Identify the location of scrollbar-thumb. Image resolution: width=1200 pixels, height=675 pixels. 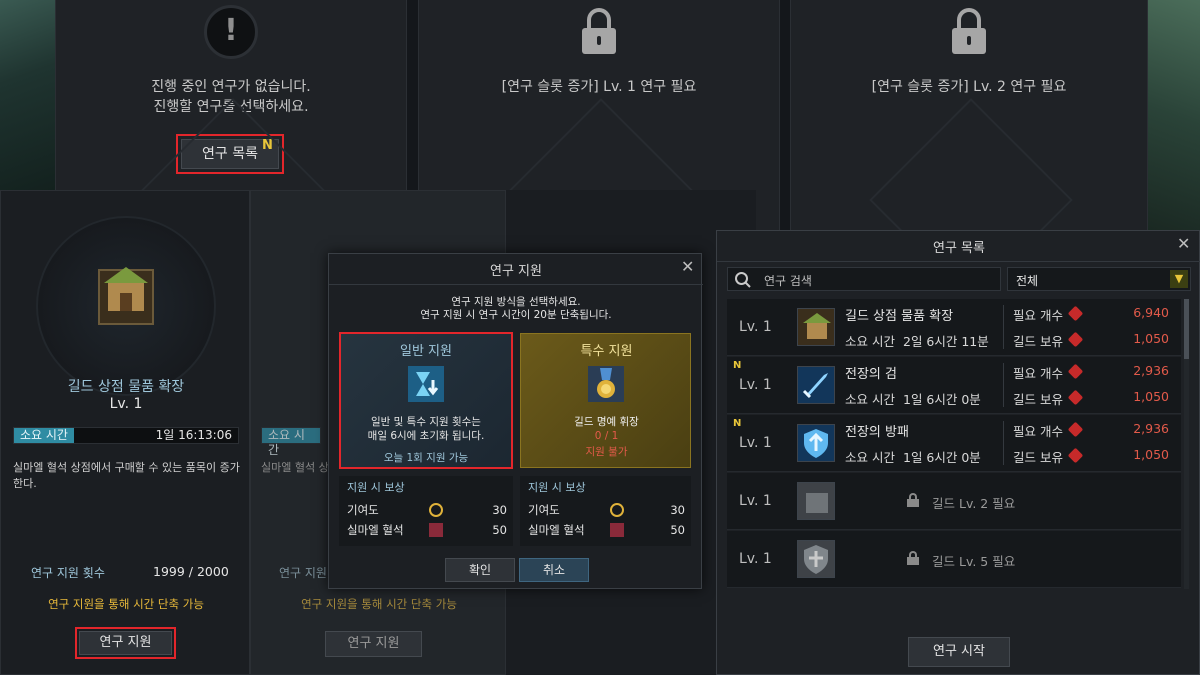
(1186, 329).